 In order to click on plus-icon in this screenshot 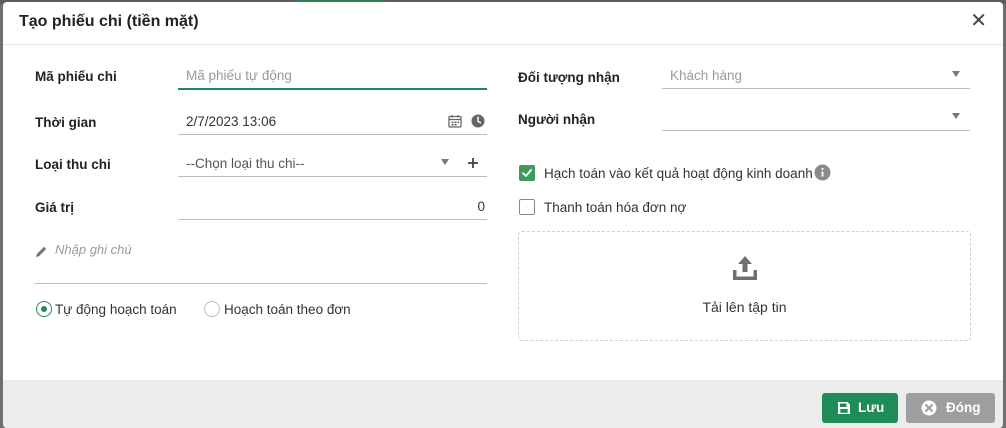, I will do `click(473, 163)`.